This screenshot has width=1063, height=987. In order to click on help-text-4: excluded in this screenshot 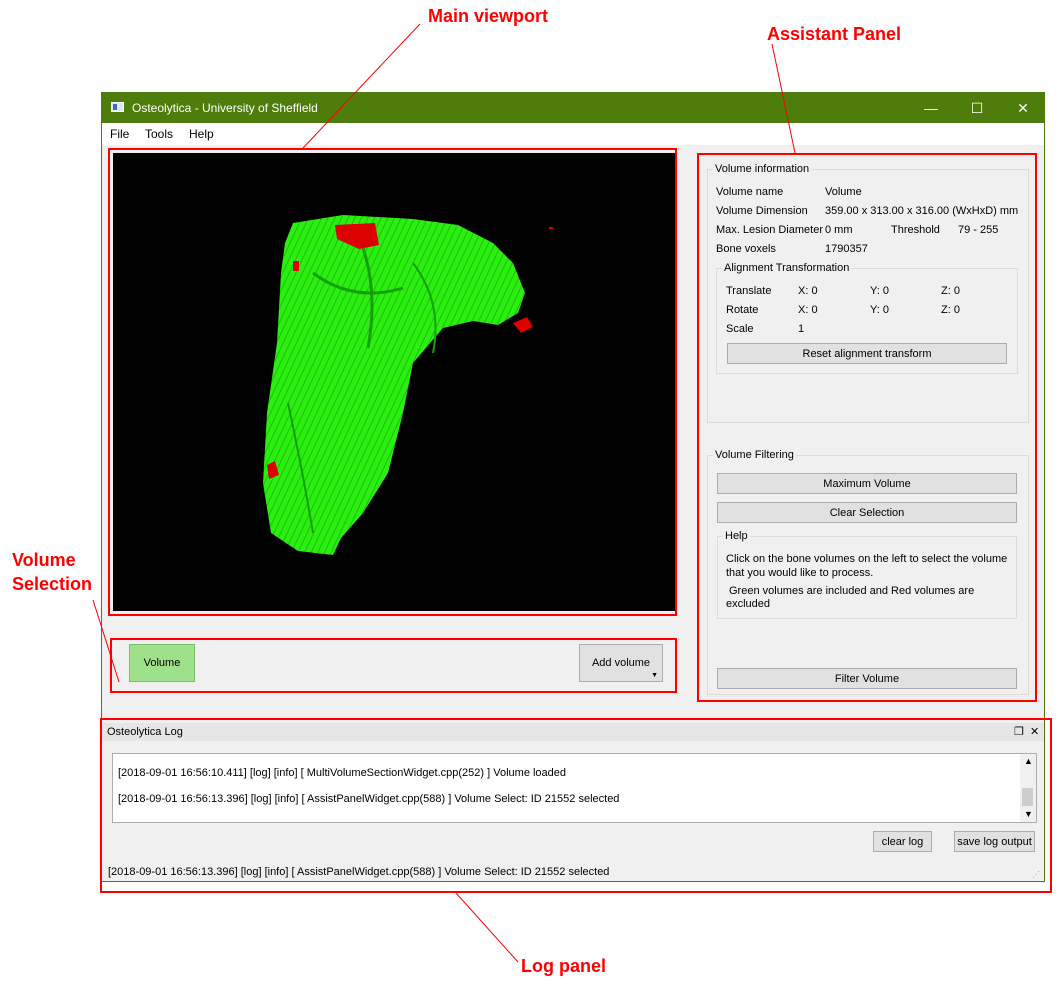, I will do `click(748, 604)`.